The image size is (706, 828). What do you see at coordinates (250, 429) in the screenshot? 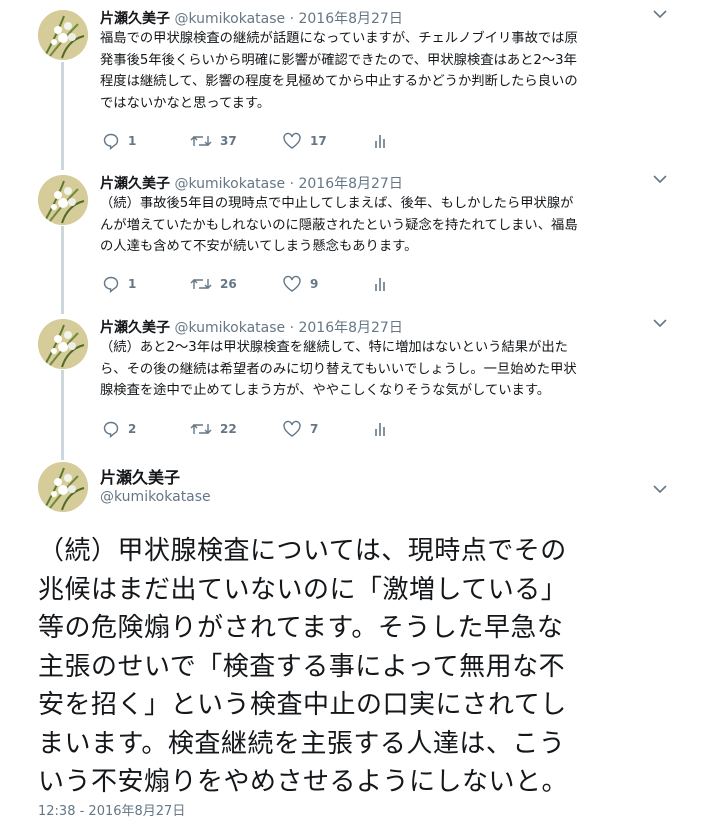
I see `tweet-actions: 2 22 7` at bounding box center [250, 429].